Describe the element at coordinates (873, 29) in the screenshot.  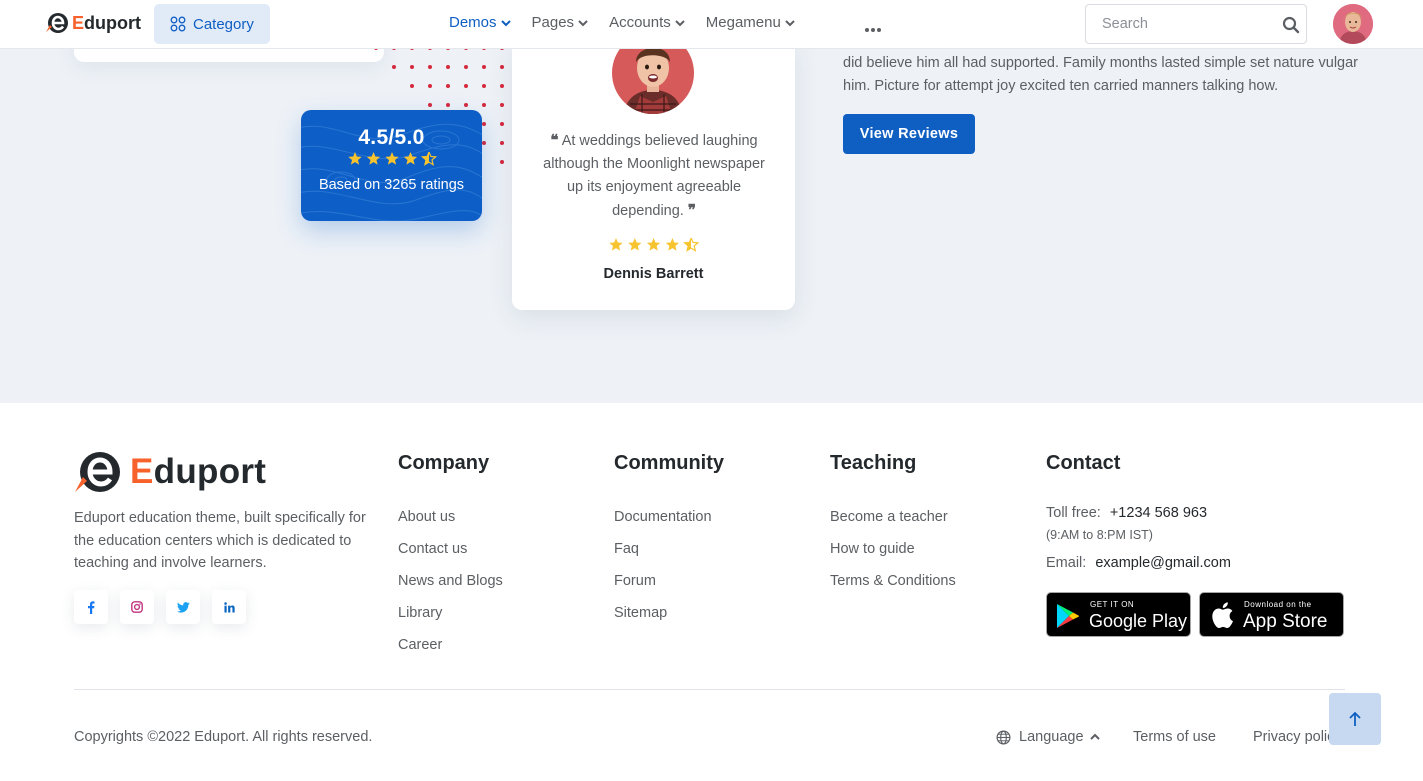
I see `more-dots-icon` at that location.